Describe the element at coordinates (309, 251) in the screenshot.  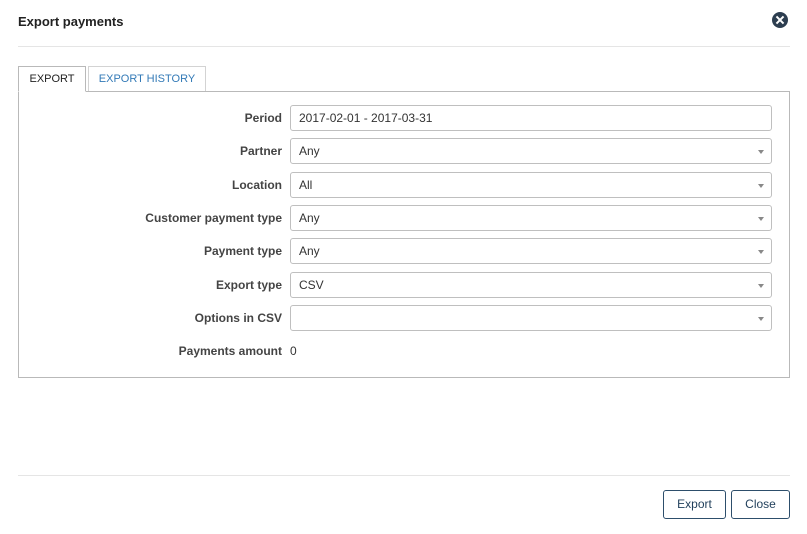
I see `payment-type-value: Any` at that location.